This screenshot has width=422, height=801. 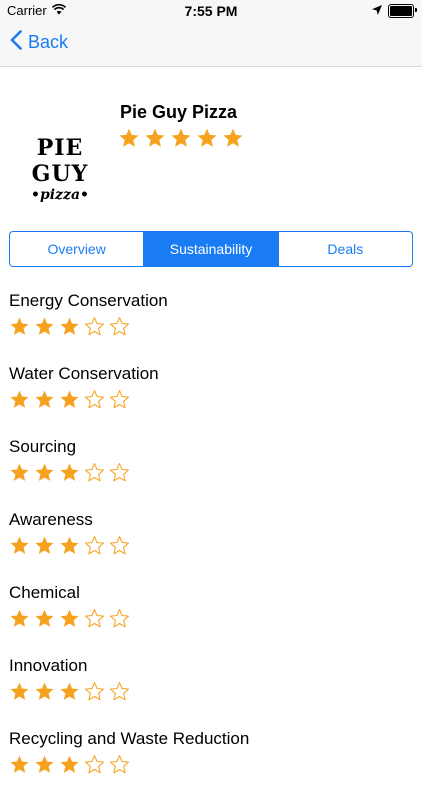 What do you see at coordinates (377, 10) in the screenshot?
I see `location-arrow-icon` at bounding box center [377, 10].